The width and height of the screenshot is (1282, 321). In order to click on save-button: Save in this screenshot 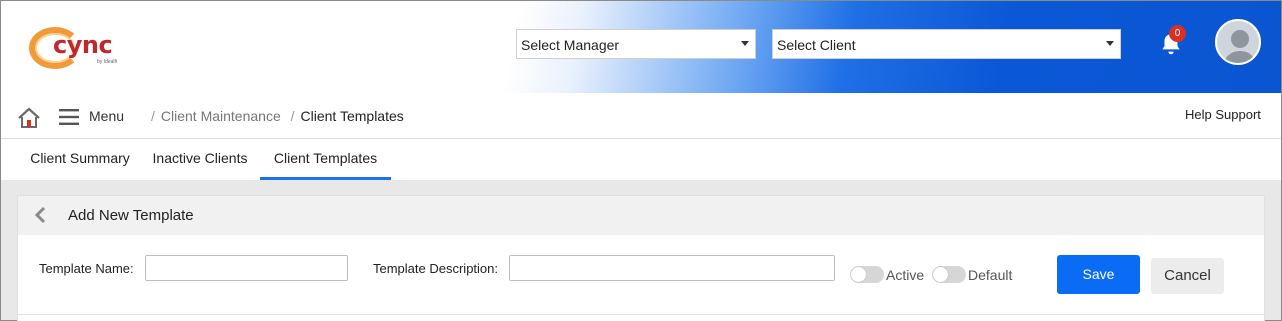, I will do `click(1098, 274)`.